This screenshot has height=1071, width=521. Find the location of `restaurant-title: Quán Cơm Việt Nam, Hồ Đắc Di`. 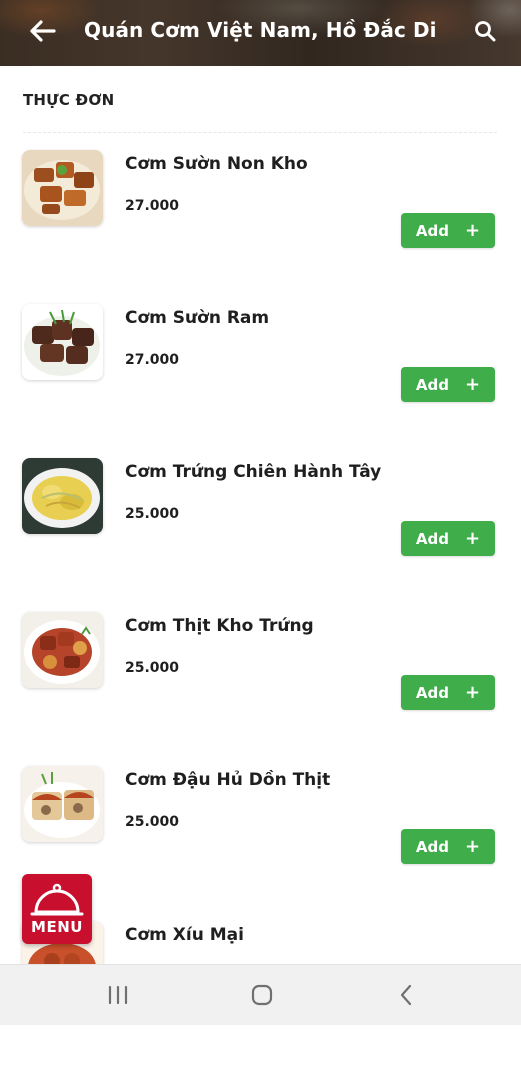

restaurant-title: Quán Cơm Việt Nam, Hồ Đắc Di is located at coordinates (260, 30).